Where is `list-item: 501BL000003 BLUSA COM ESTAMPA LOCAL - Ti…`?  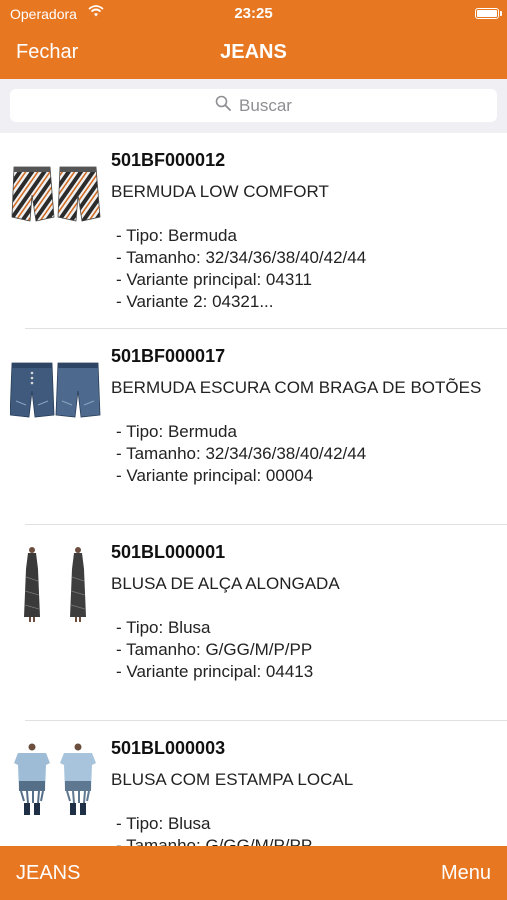
list-item: 501BL000003 BLUSA COM ESTAMPA LOCAL - Ti… is located at coordinates (253, 783).